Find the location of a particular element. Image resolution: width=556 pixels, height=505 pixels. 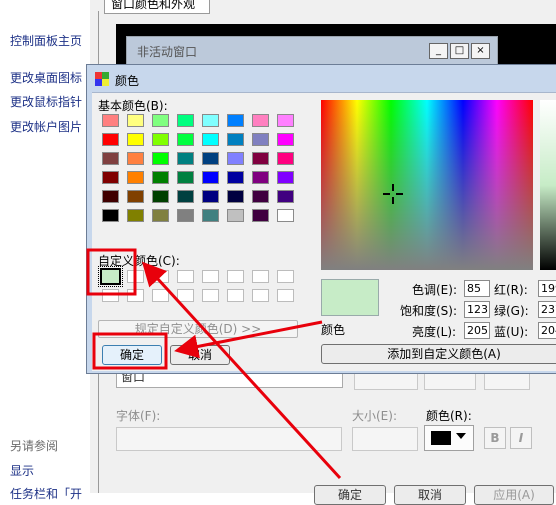

define-custom-colors-button: 规定自定义颜色(D) >> is located at coordinates (198, 329).